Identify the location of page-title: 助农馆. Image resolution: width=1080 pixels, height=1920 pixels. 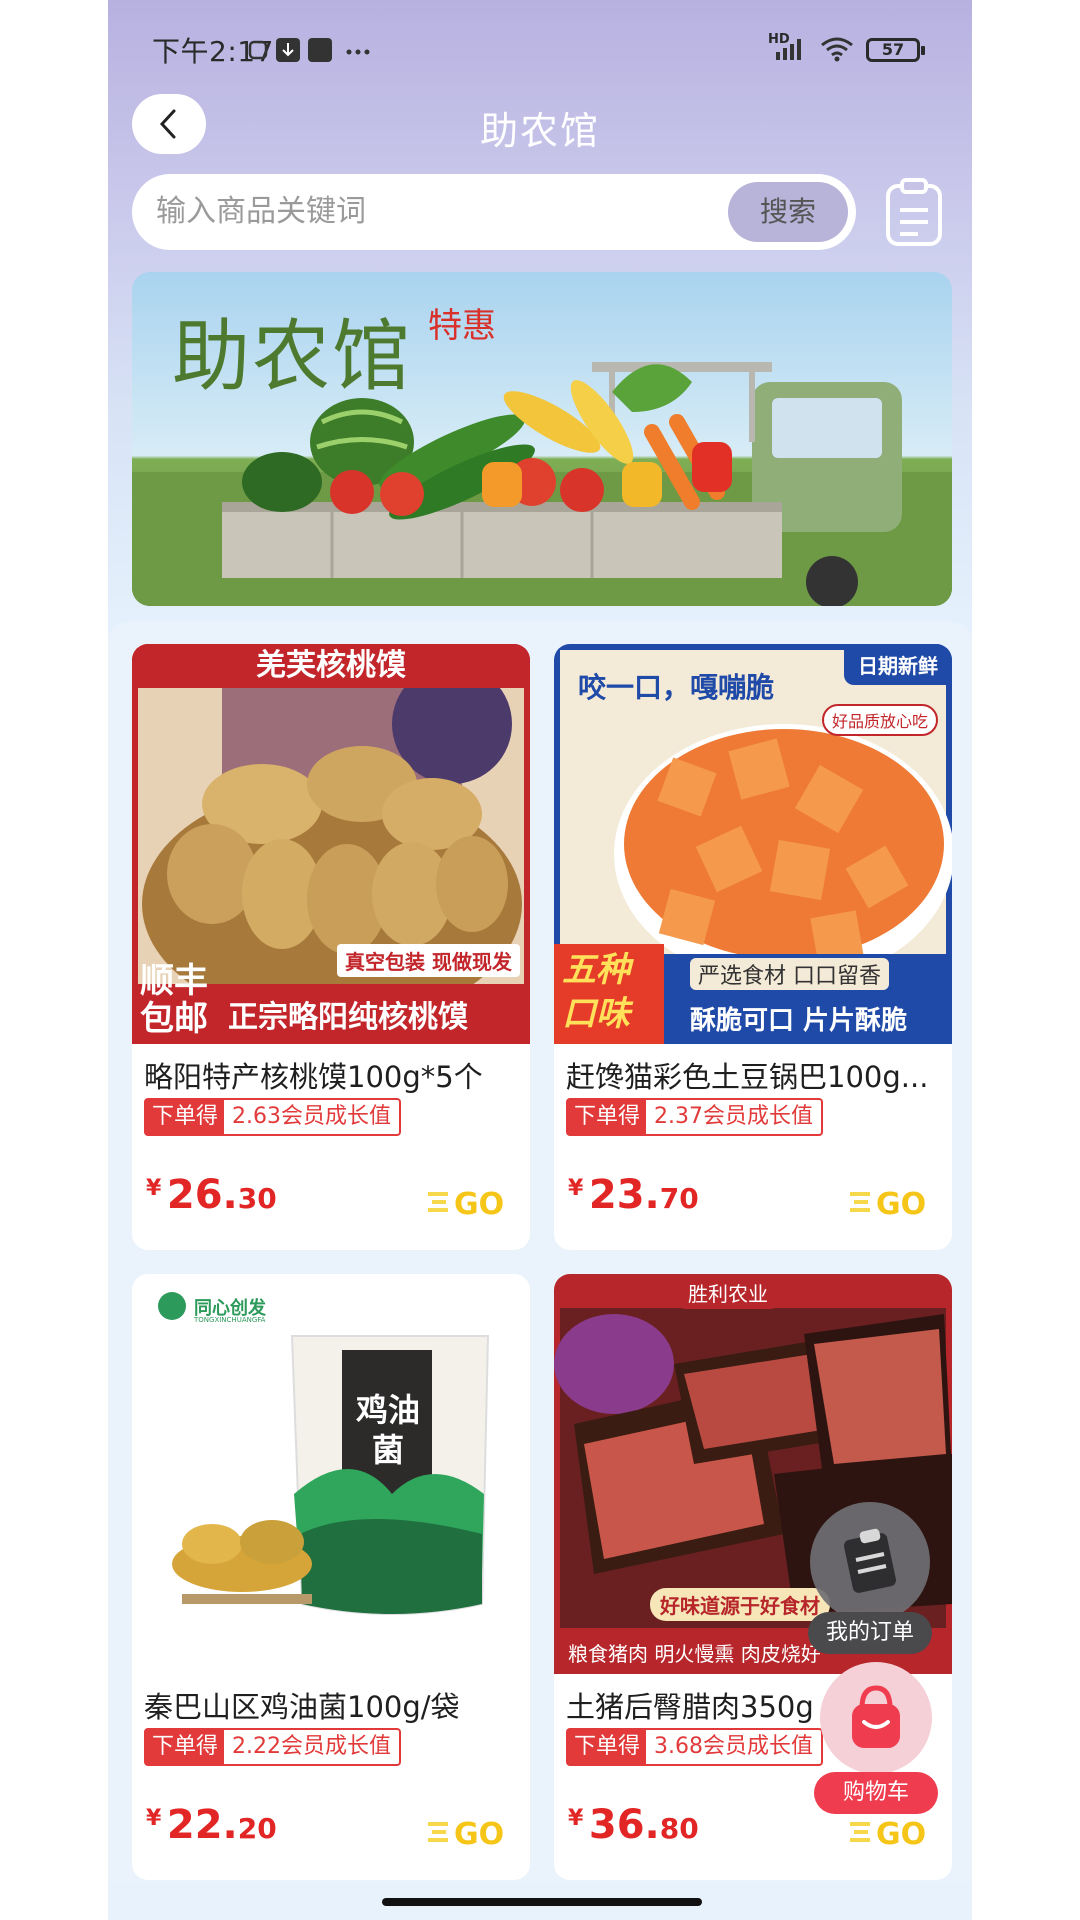
(539, 131).